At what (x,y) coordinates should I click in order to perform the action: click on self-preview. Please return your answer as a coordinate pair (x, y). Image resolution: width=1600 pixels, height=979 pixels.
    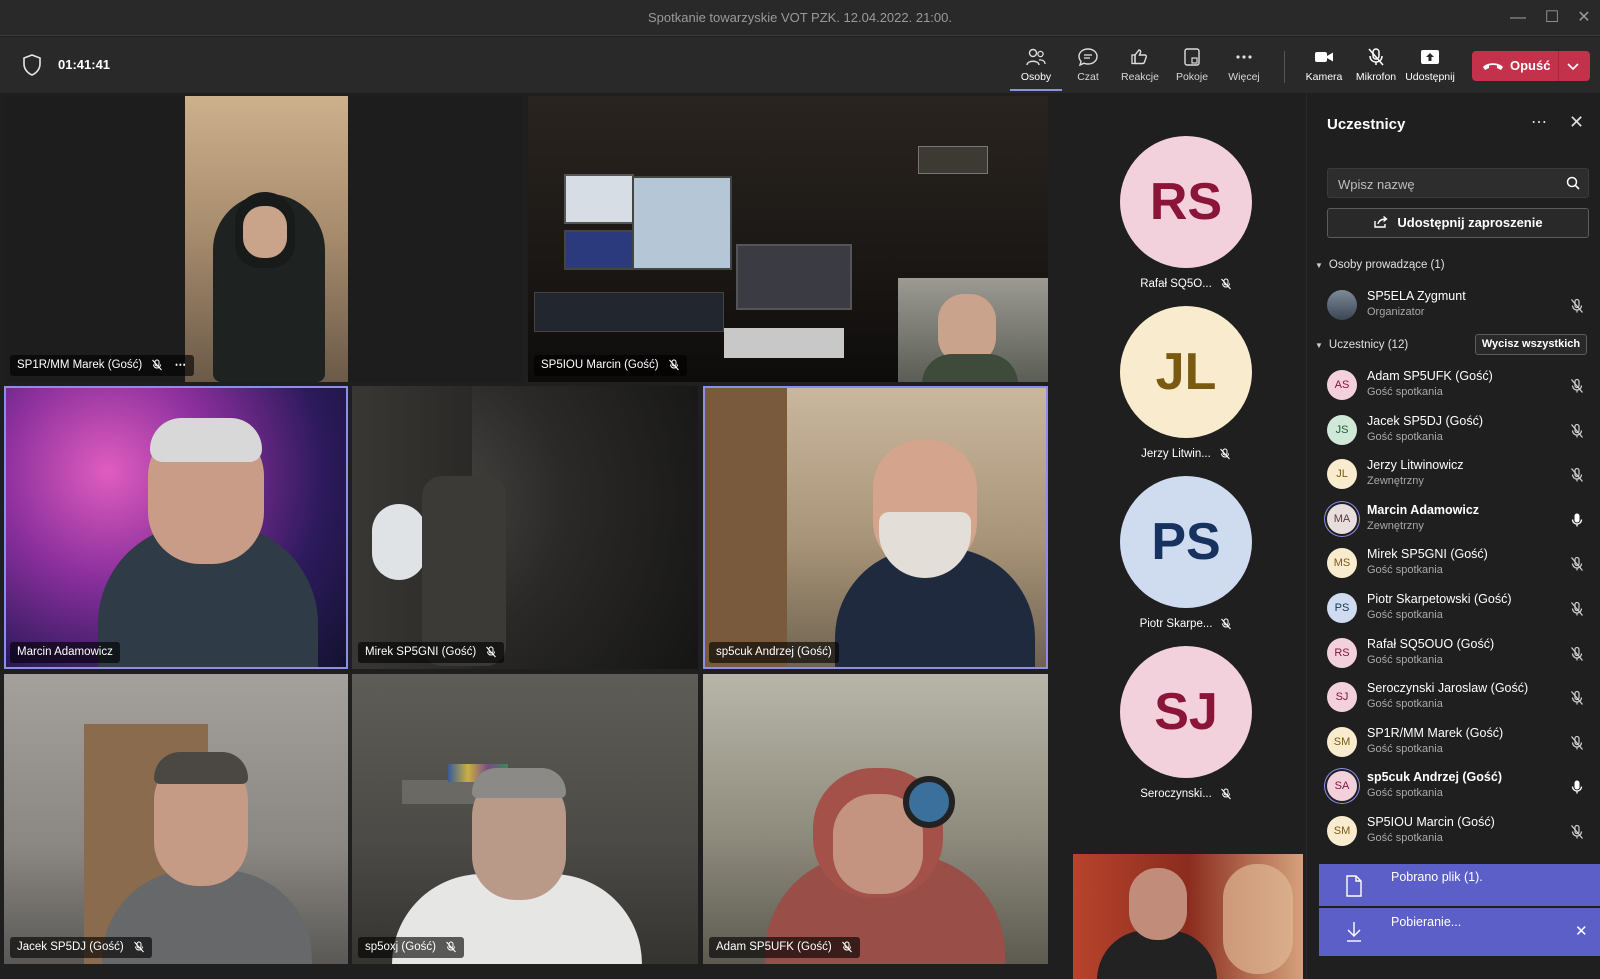
    Looking at the image, I should click on (1188, 916).